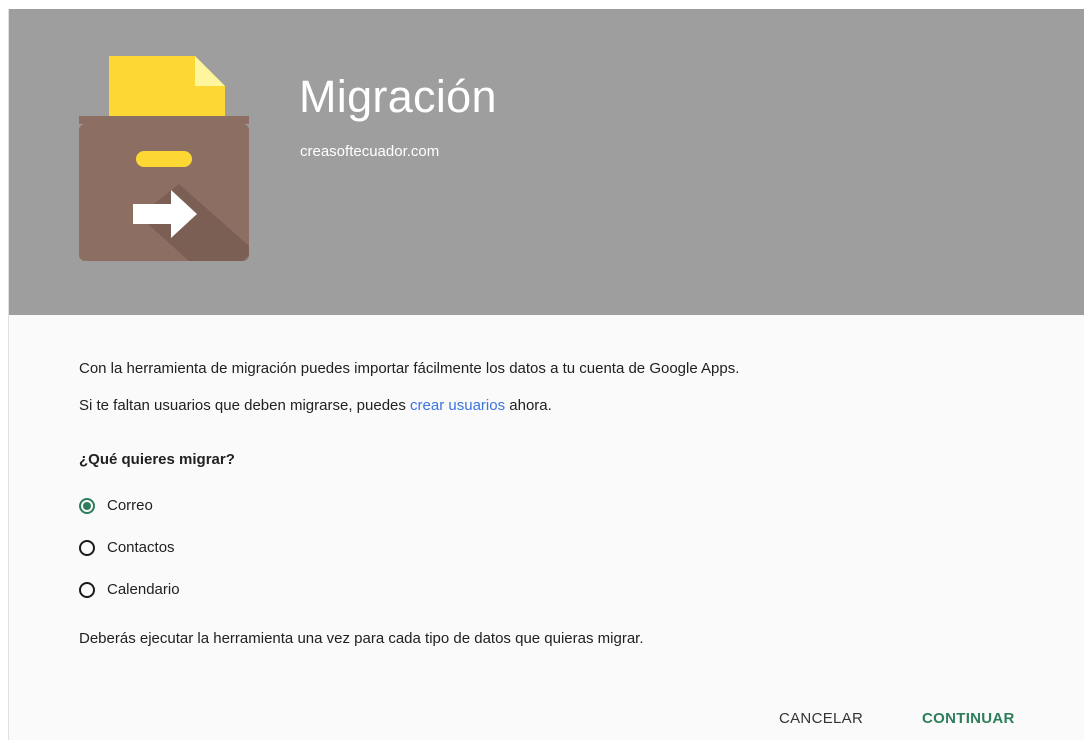  What do you see at coordinates (87, 590) in the screenshot?
I see `radio-button-calendario` at bounding box center [87, 590].